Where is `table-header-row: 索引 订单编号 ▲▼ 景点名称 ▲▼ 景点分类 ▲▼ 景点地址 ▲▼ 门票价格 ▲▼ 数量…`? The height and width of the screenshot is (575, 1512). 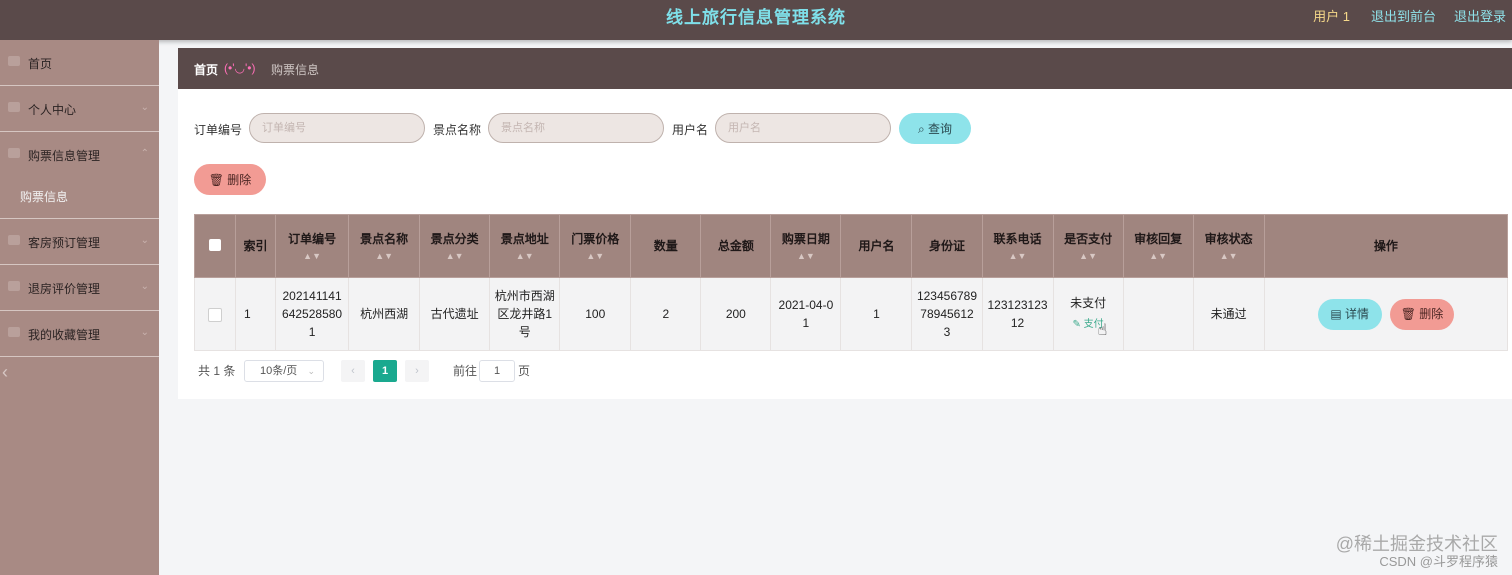
table-header-row: 索引 订单编号 ▲▼ 景点名称 ▲▼ 景点分类 ▲▼ 景点地址 ▲▼ 门票价格 ▲▼ 数量… is located at coordinates (851, 246).